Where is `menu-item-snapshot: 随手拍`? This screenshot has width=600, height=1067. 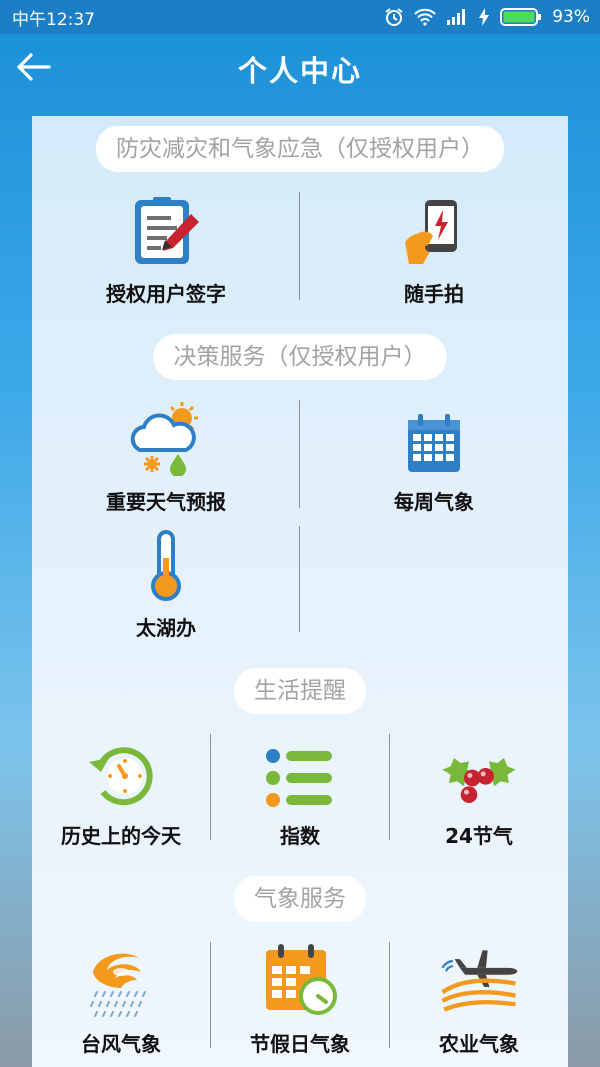
menu-item-snapshot: 随手拍 is located at coordinates (434, 250).